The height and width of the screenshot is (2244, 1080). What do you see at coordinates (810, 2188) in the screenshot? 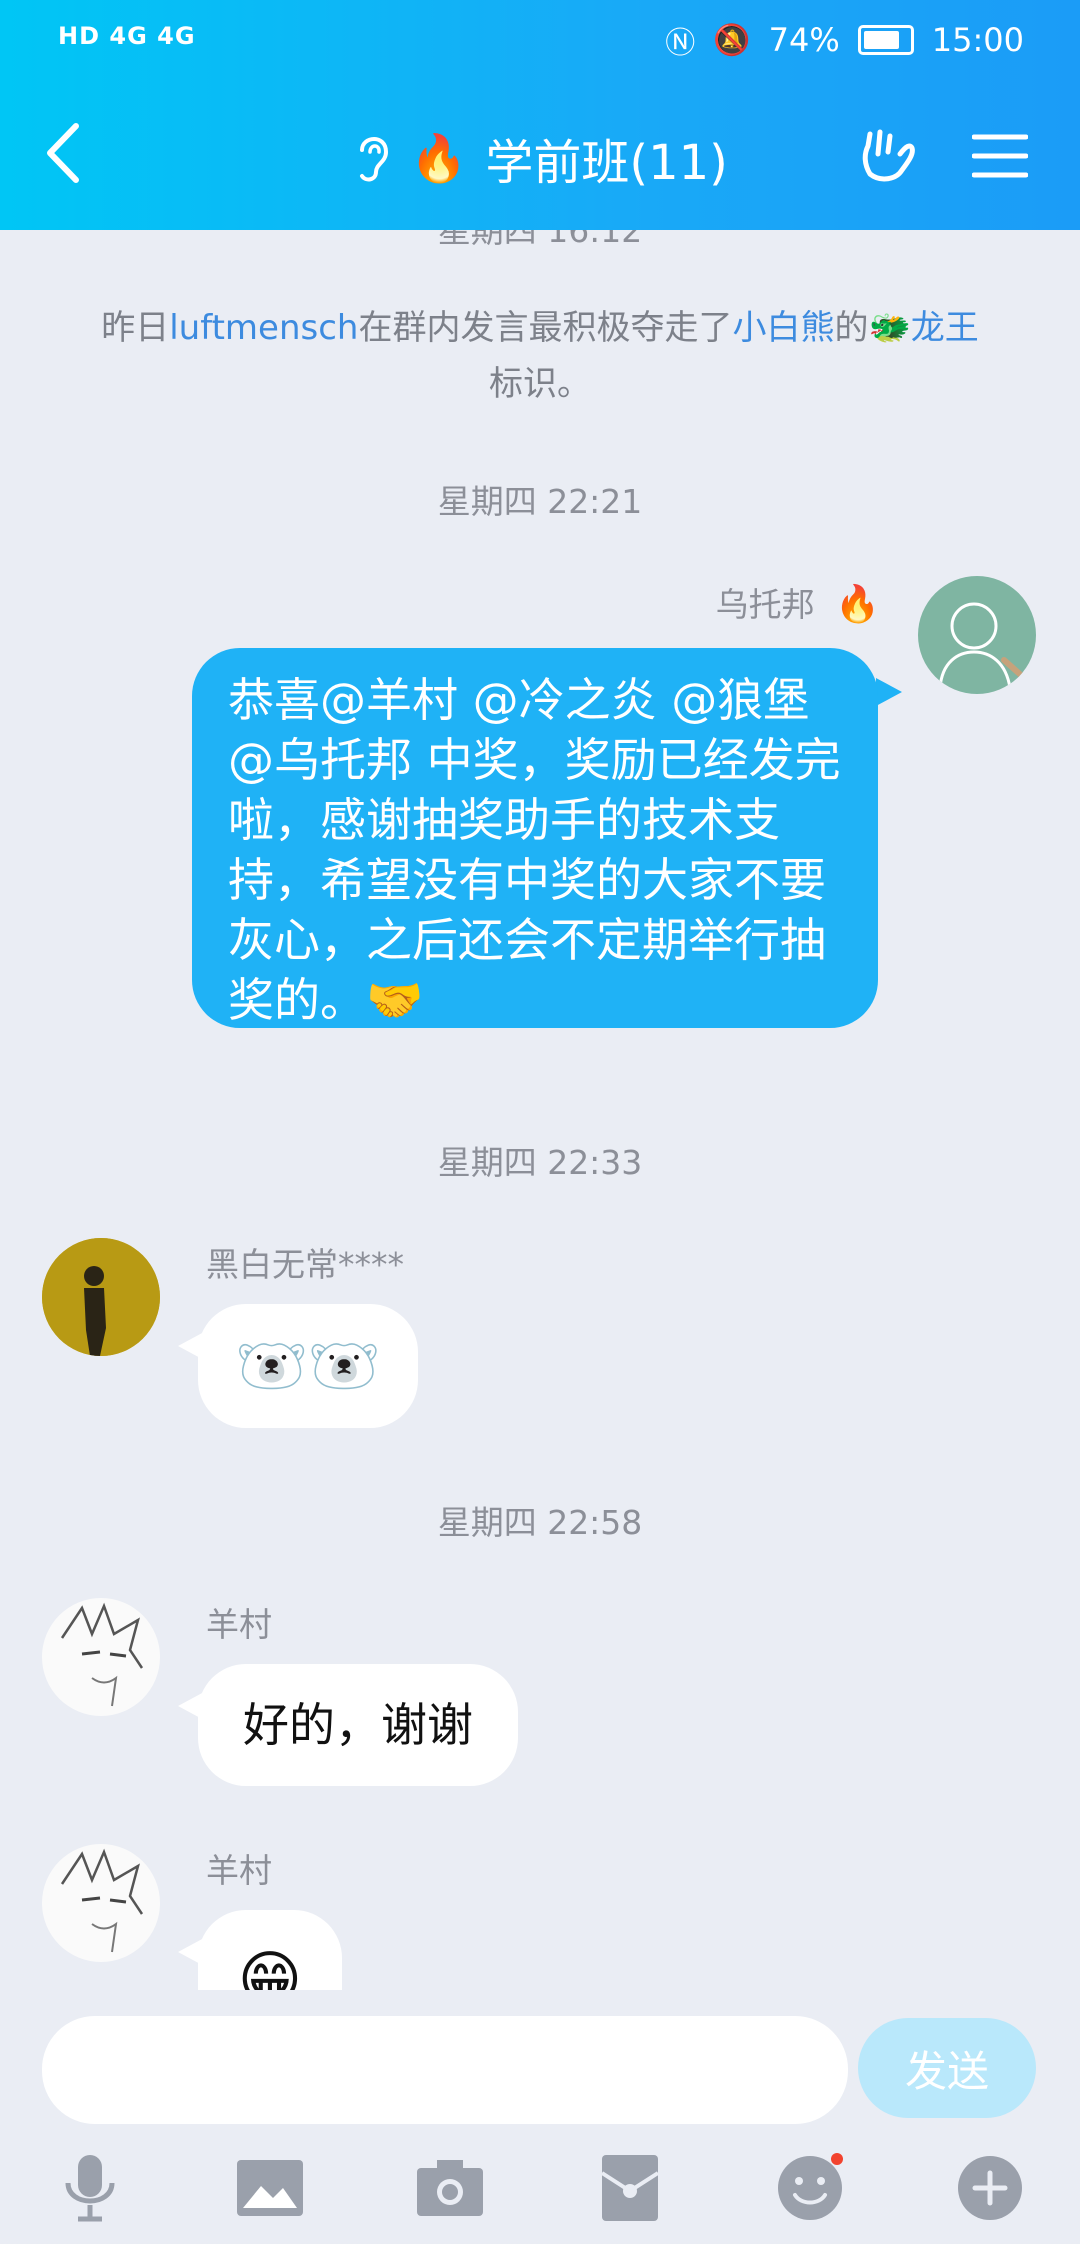
I see `emoji-icon` at bounding box center [810, 2188].